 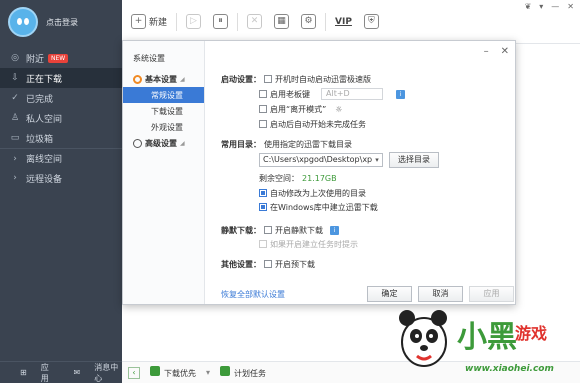 I want to click on message-icon: ✉, so click(x=77, y=372).